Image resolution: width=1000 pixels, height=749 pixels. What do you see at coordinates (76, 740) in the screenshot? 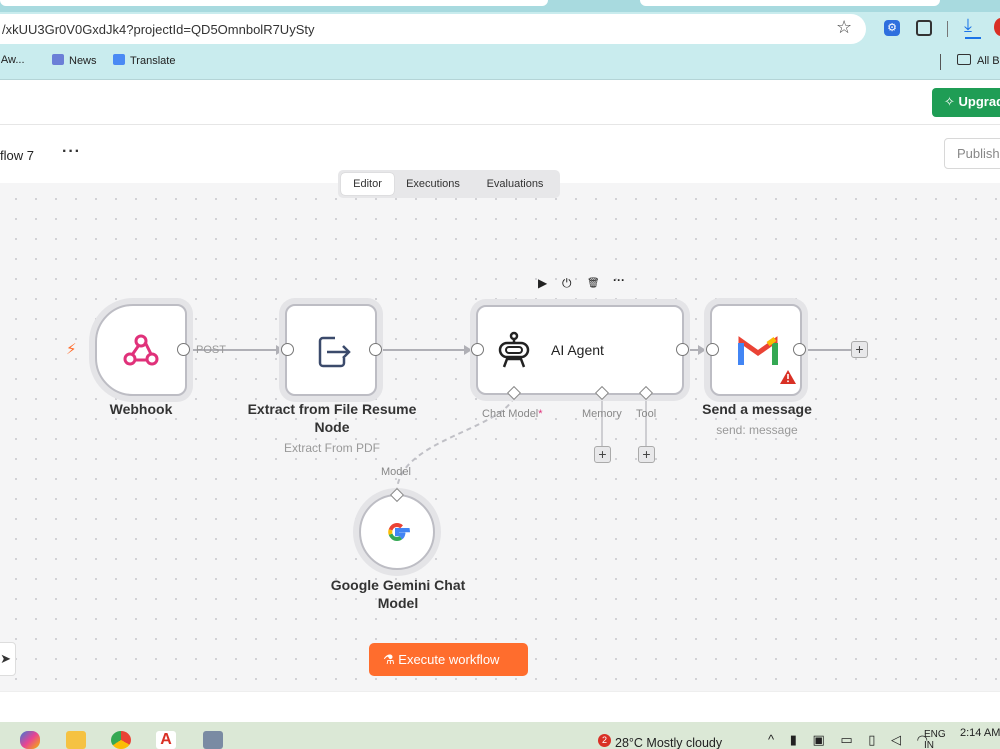
I see `file-explorer-icon` at bounding box center [76, 740].